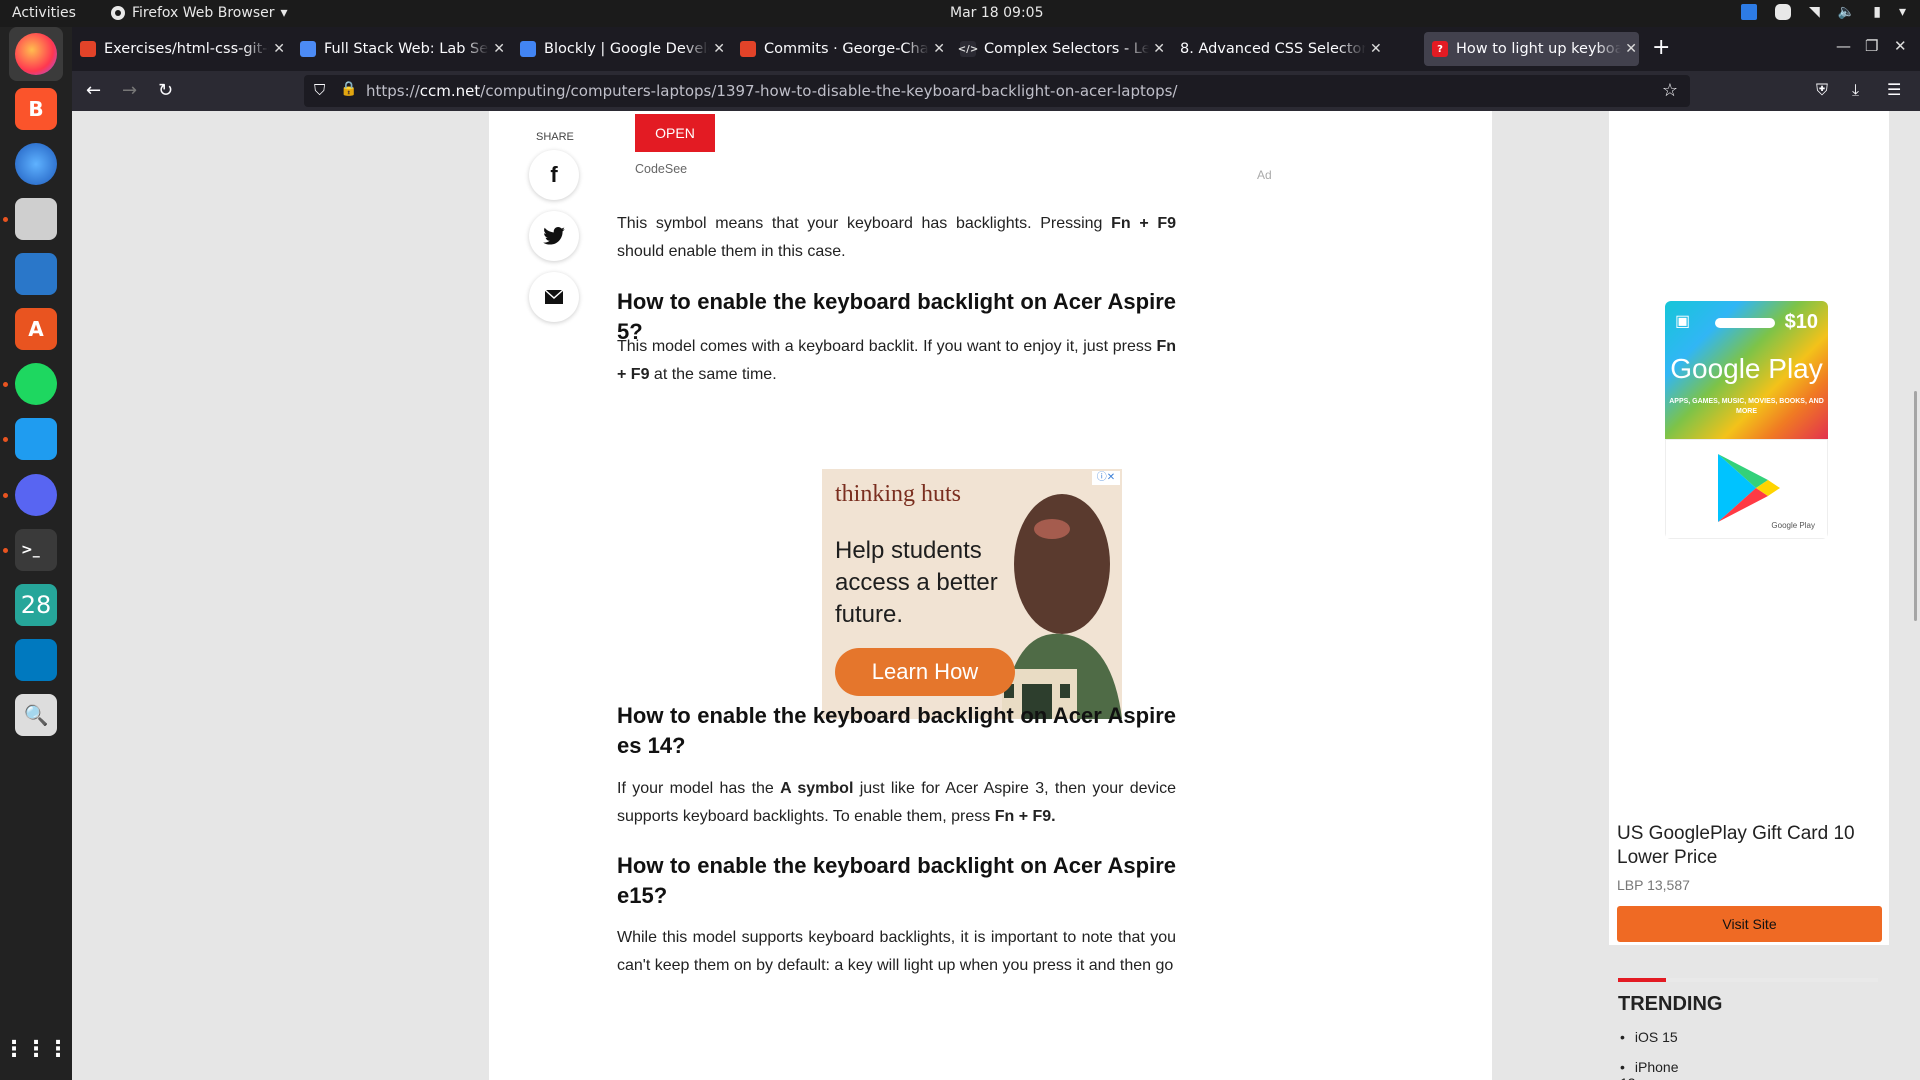 This screenshot has height=1080, width=1920. I want to click on minimize-button: —, so click(1843, 46).